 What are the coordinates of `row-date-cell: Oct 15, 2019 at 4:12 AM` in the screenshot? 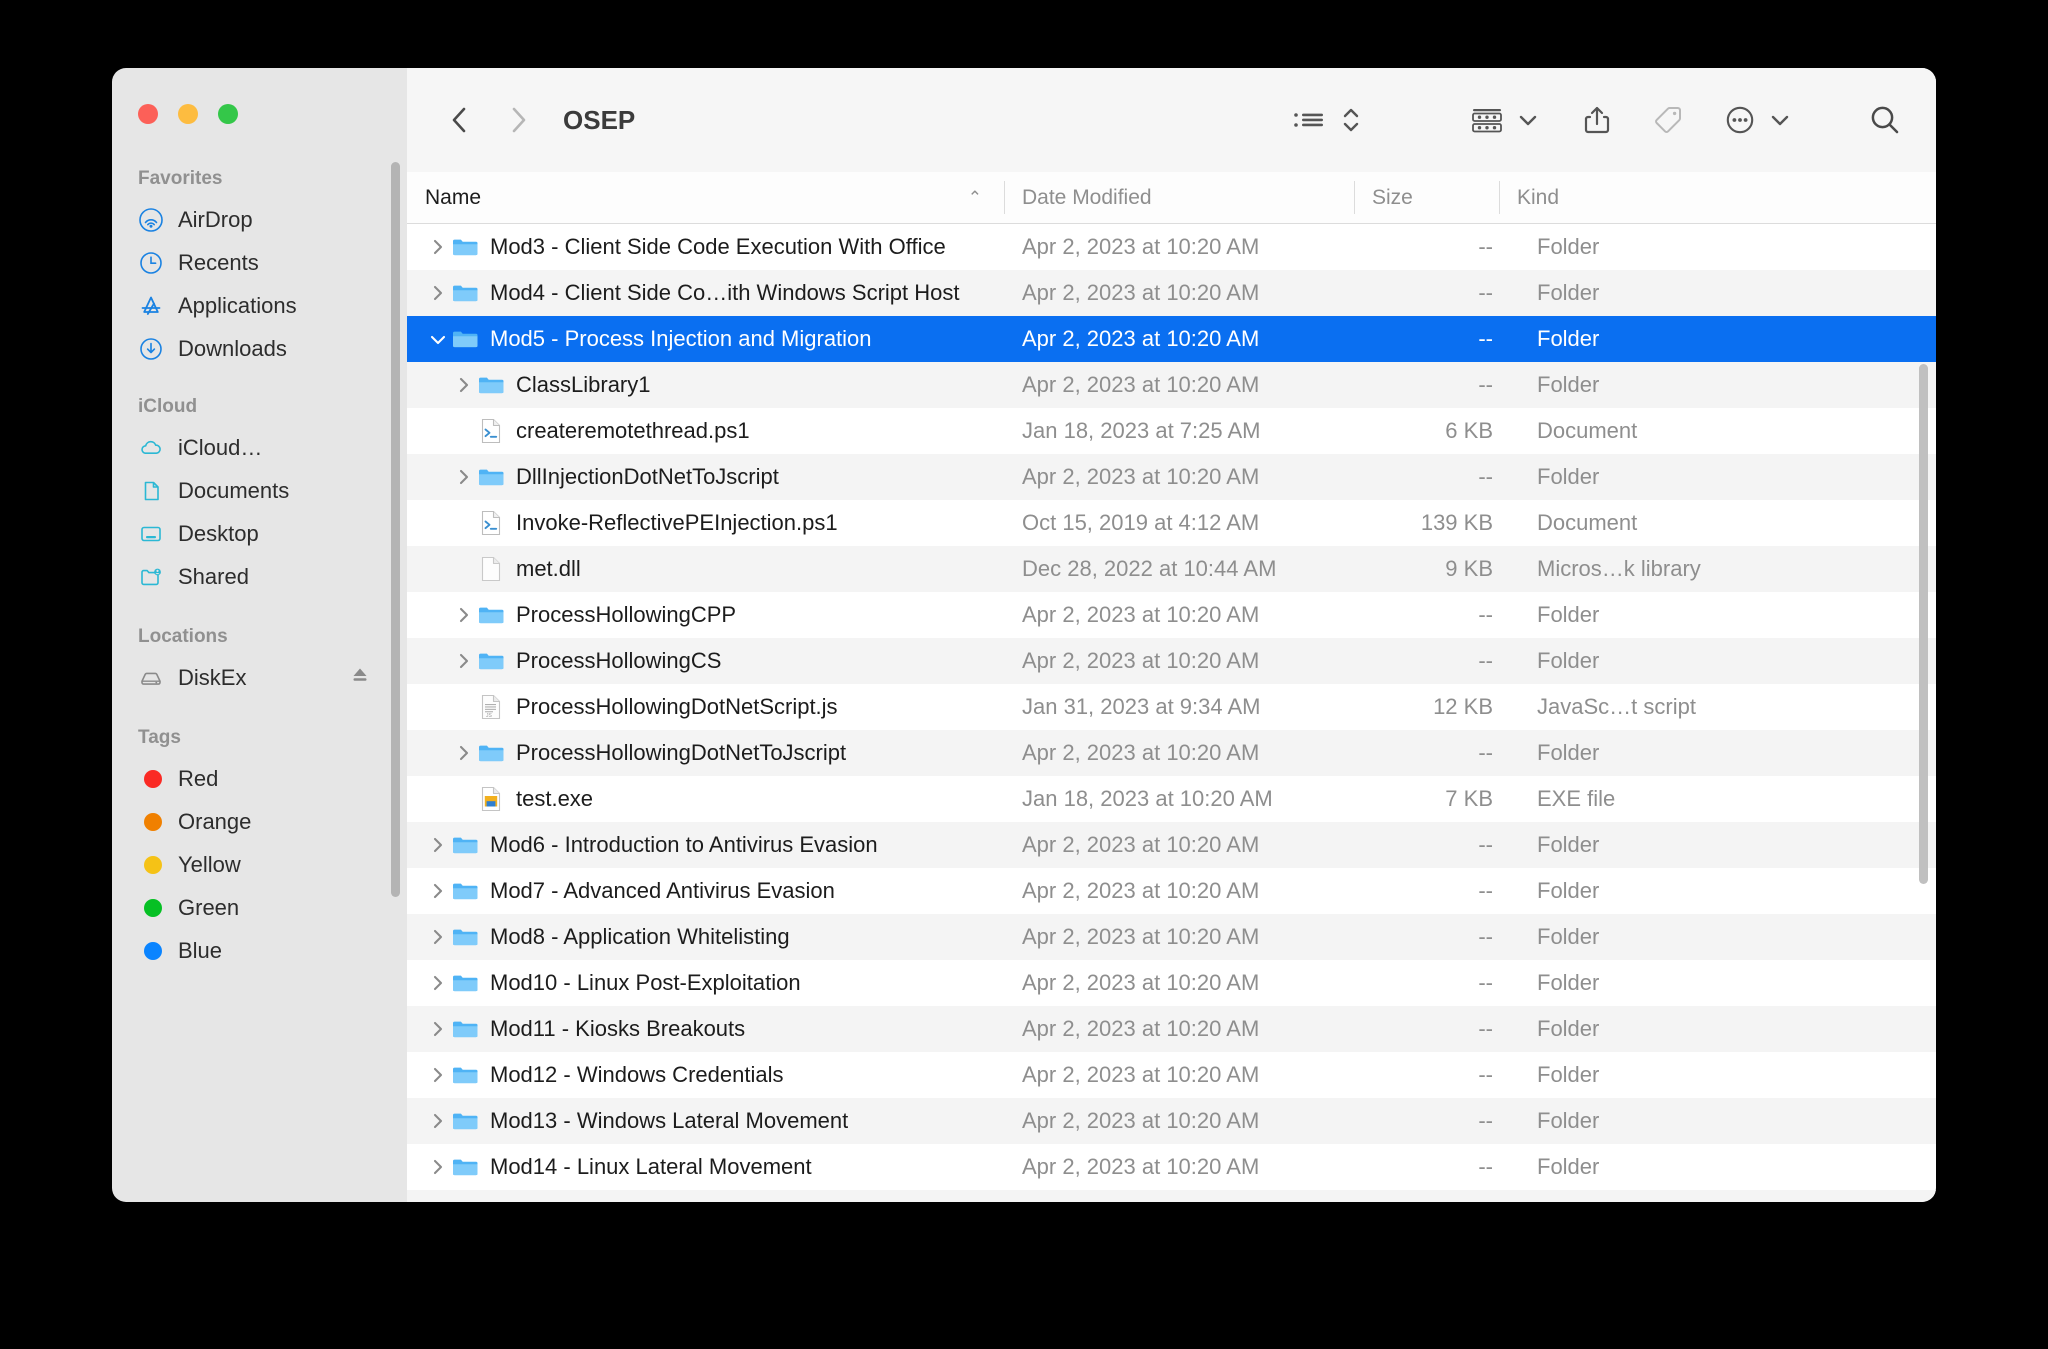 It's located at (1141, 522).